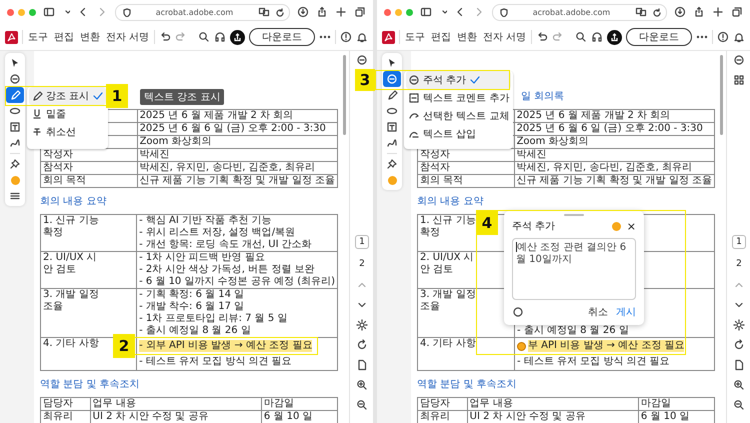 This screenshot has height=423, width=750. What do you see at coordinates (598, 312) in the screenshot?
I see `cancel-button: 취소` at bounding box center [598, 312].